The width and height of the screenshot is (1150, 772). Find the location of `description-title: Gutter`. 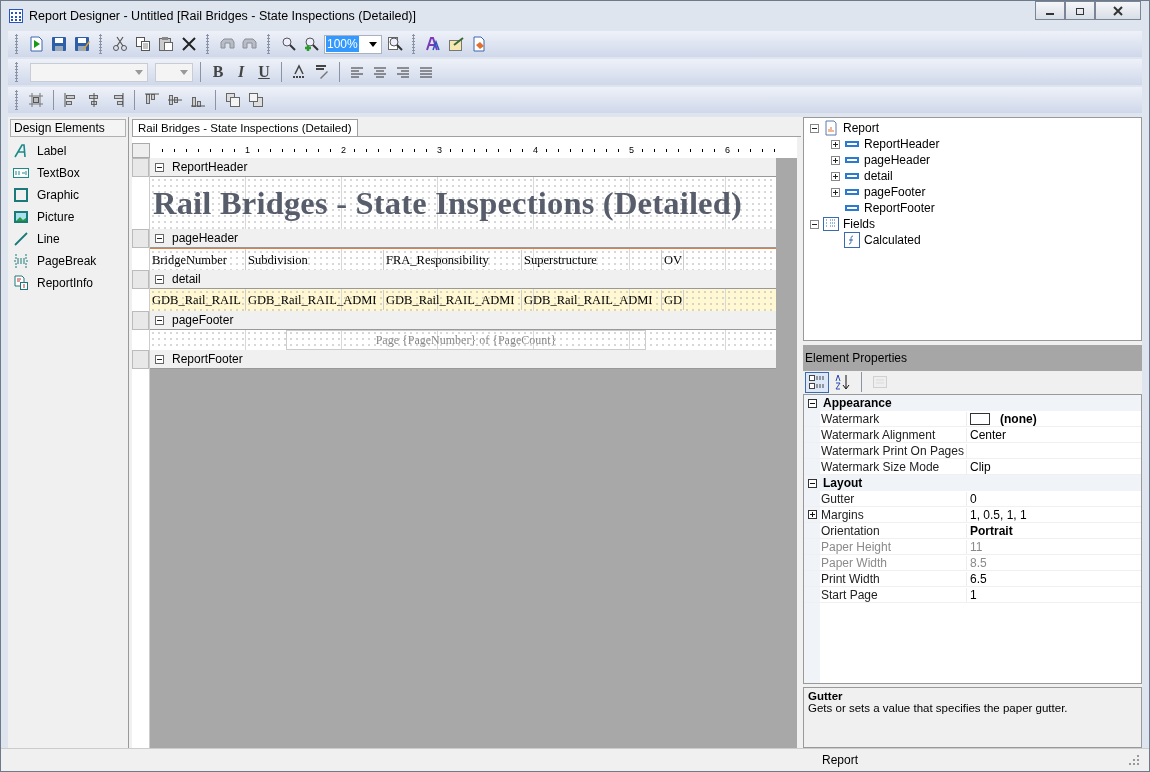

description-title: Gutter is located at coordinates (826, 695).